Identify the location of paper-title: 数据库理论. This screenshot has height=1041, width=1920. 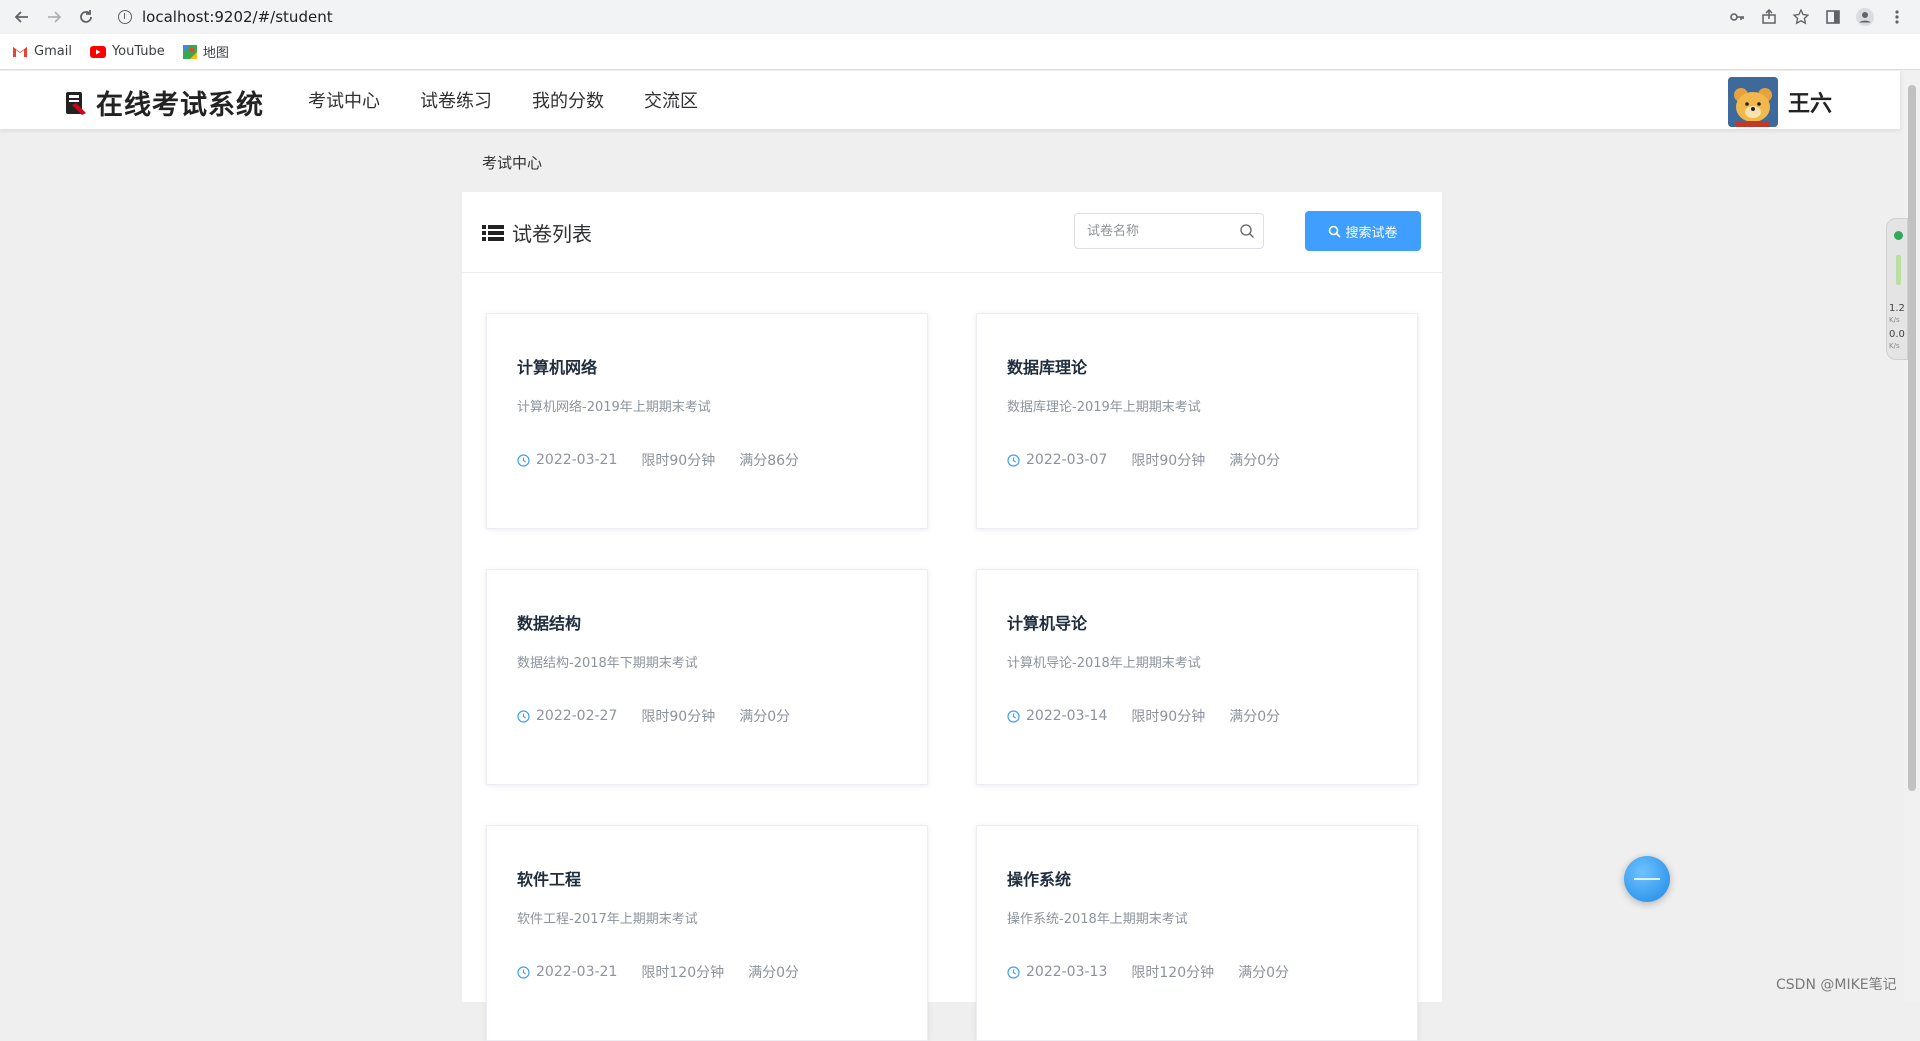
(1047, 366).